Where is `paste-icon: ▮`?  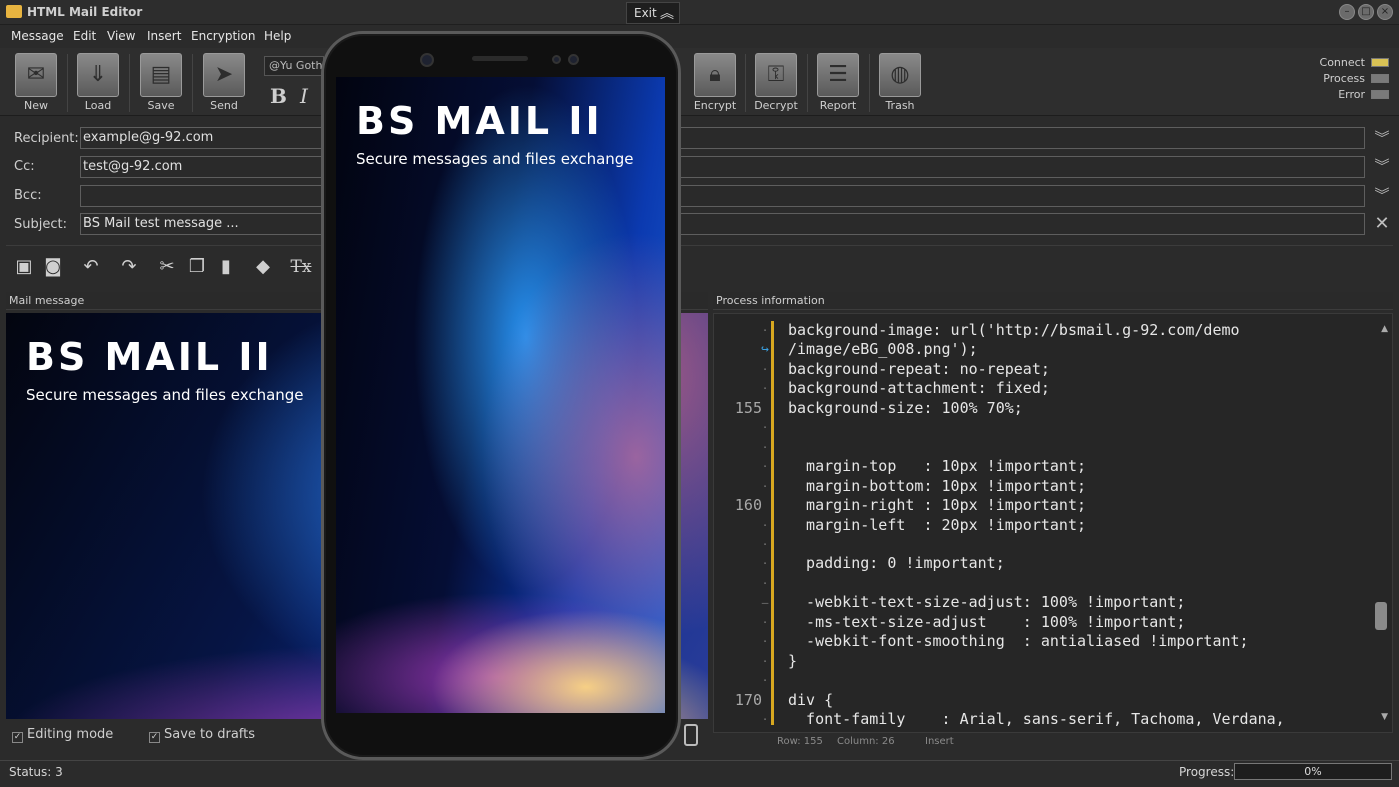
paste-icon: ▮ is located at coordinates (226, 267).